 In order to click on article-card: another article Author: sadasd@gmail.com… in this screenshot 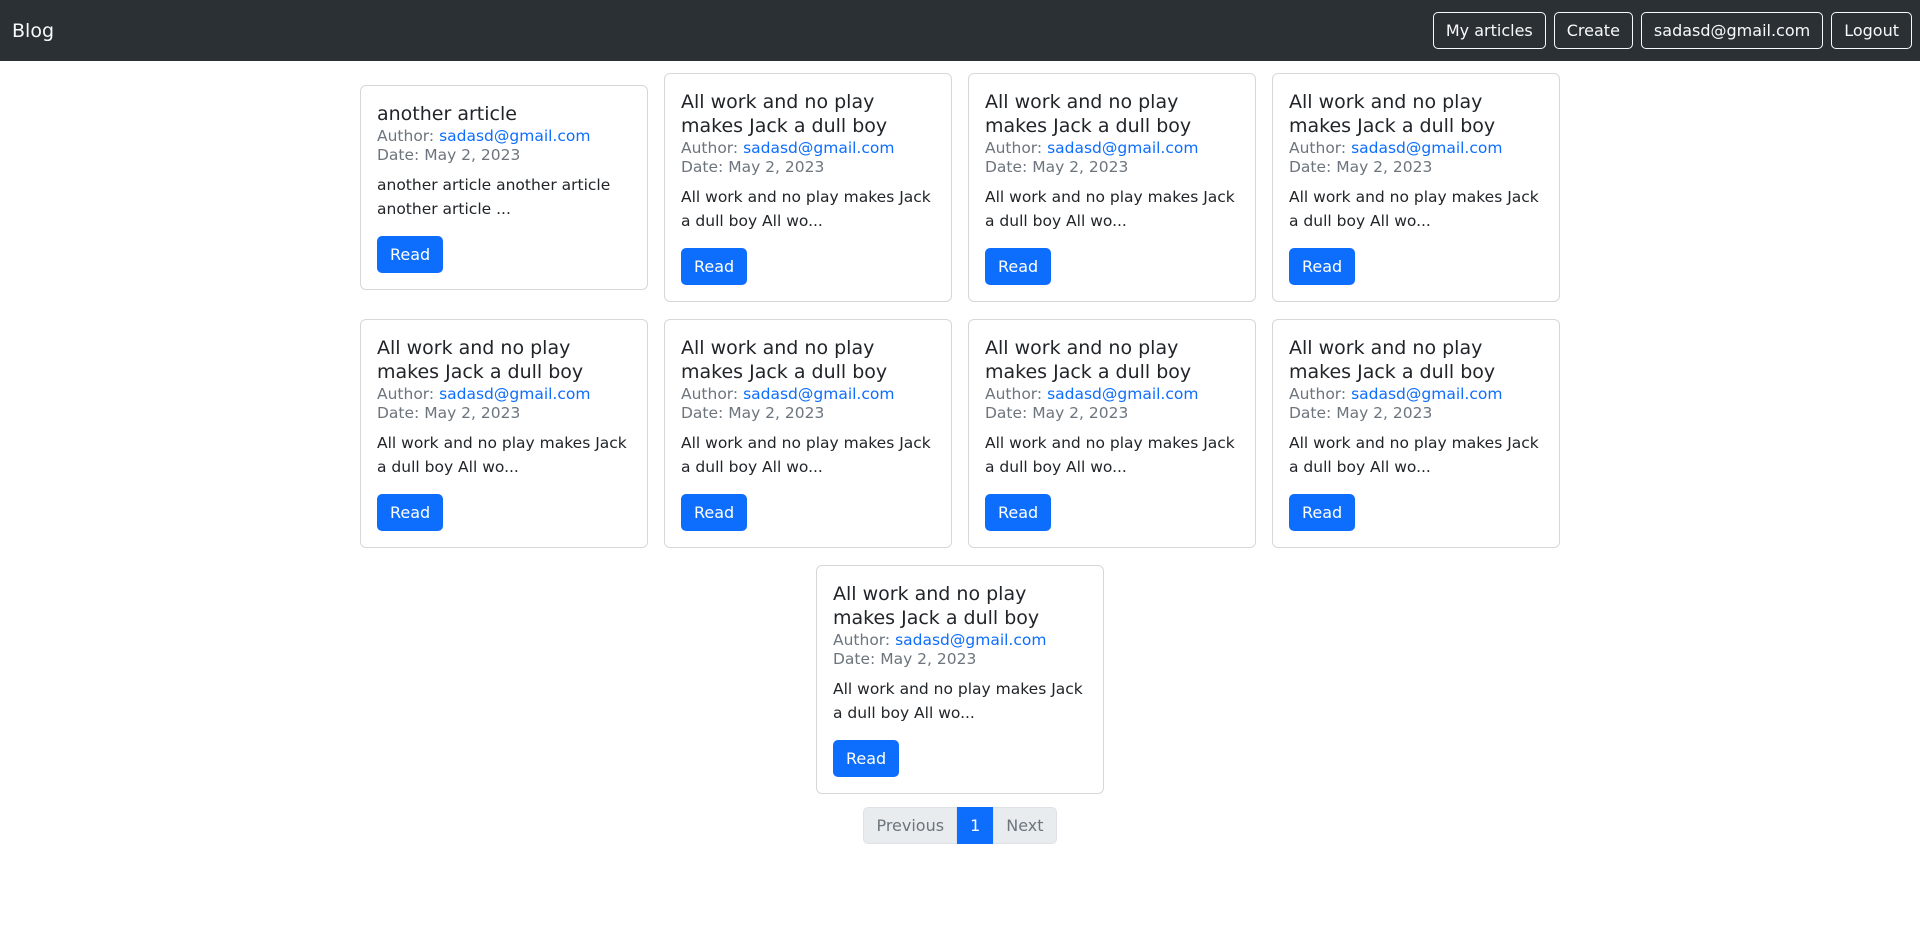, I will do `click(504, 187)`.